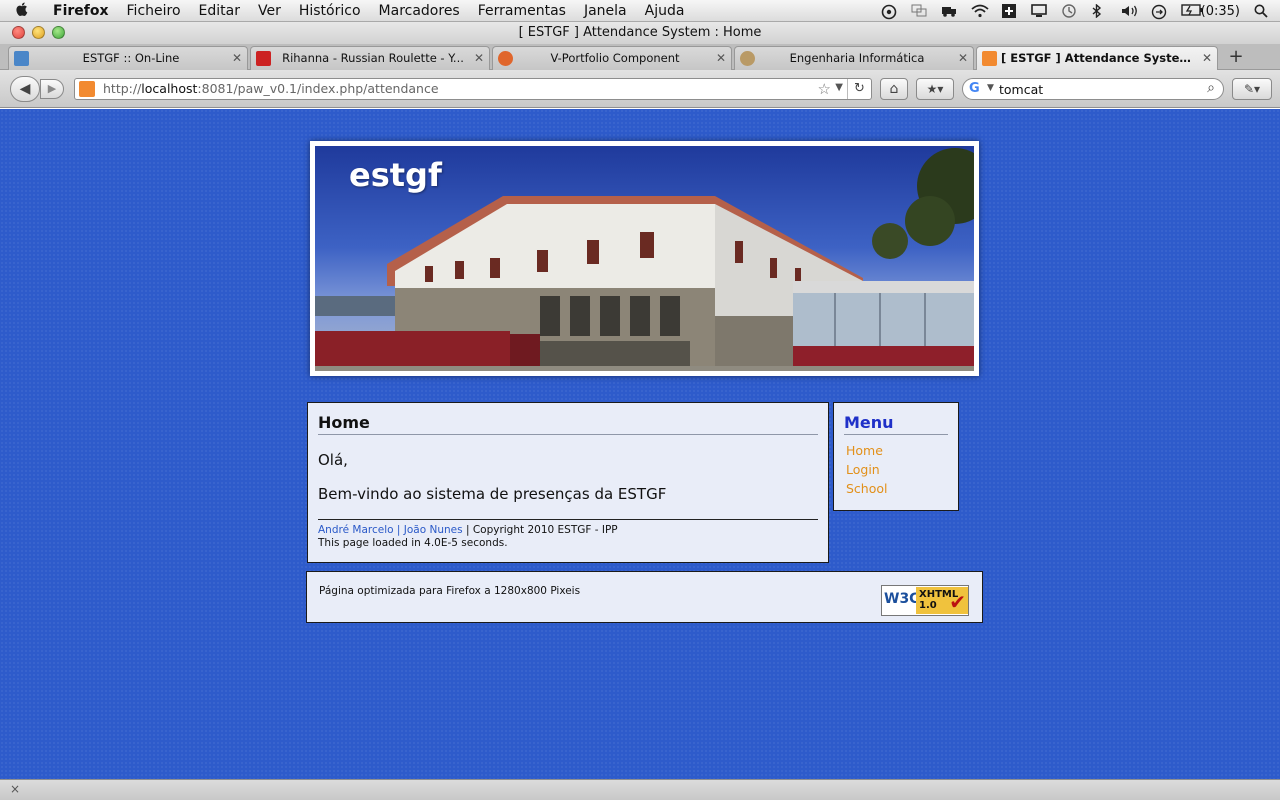 This screenshot has height=800, width=1280. Describe the element at coordinates (87, 89) in the screenshot. I see `site-identity-icon` at that location.